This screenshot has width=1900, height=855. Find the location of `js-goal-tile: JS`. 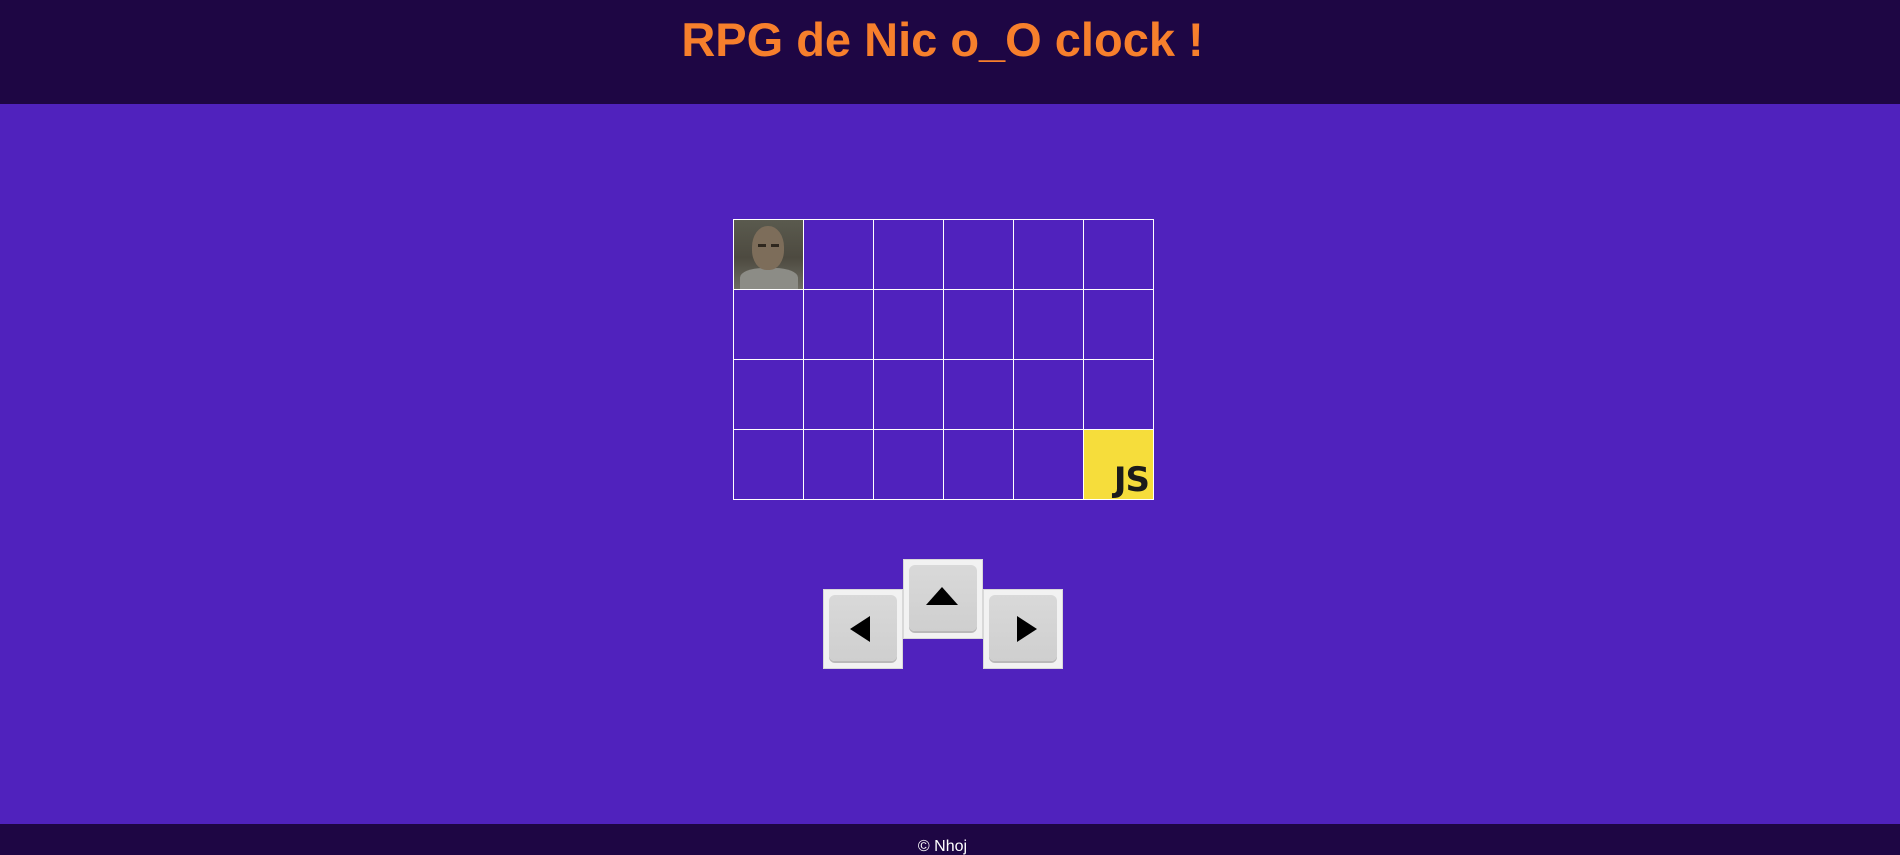

js-goal-tile: JS is located at coordinates (1118, 464).